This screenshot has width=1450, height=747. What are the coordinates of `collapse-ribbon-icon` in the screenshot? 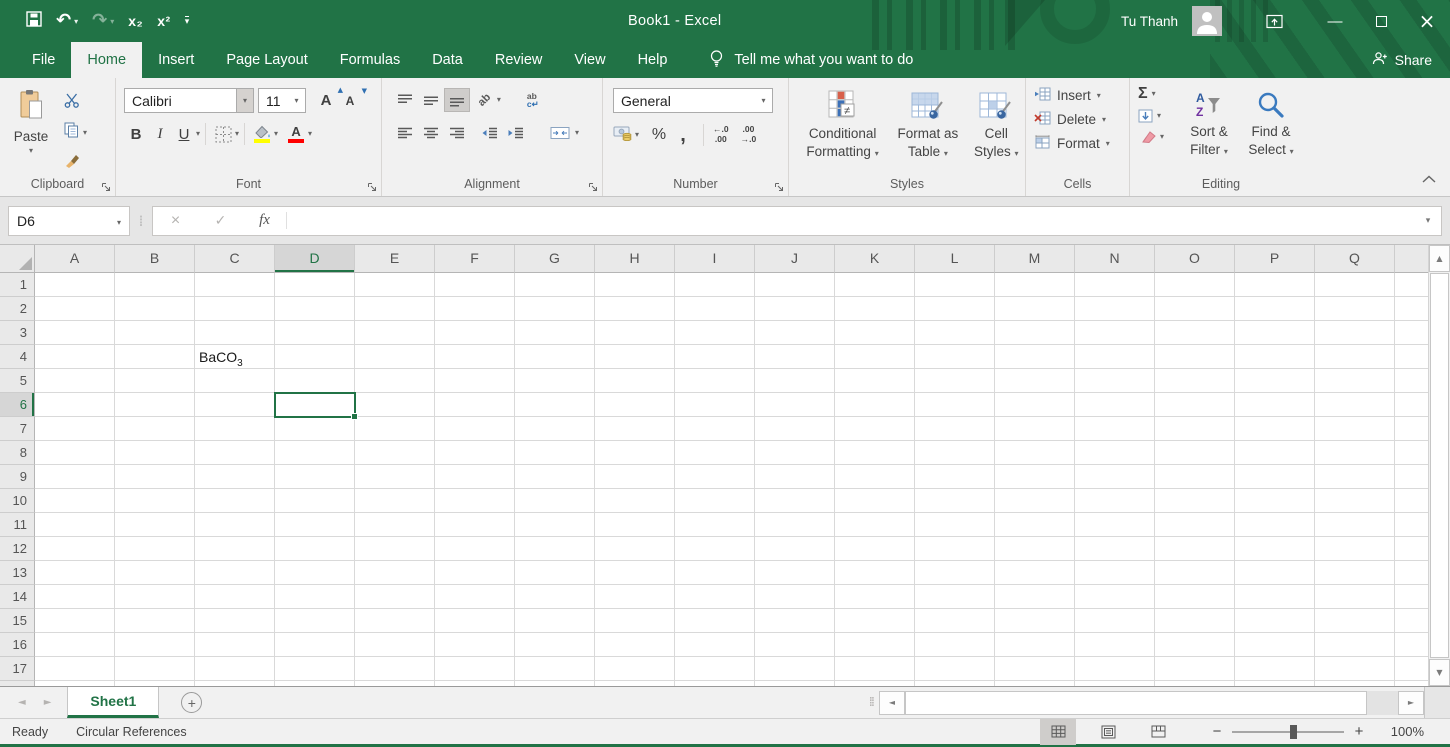 It's located at (1429, 179).